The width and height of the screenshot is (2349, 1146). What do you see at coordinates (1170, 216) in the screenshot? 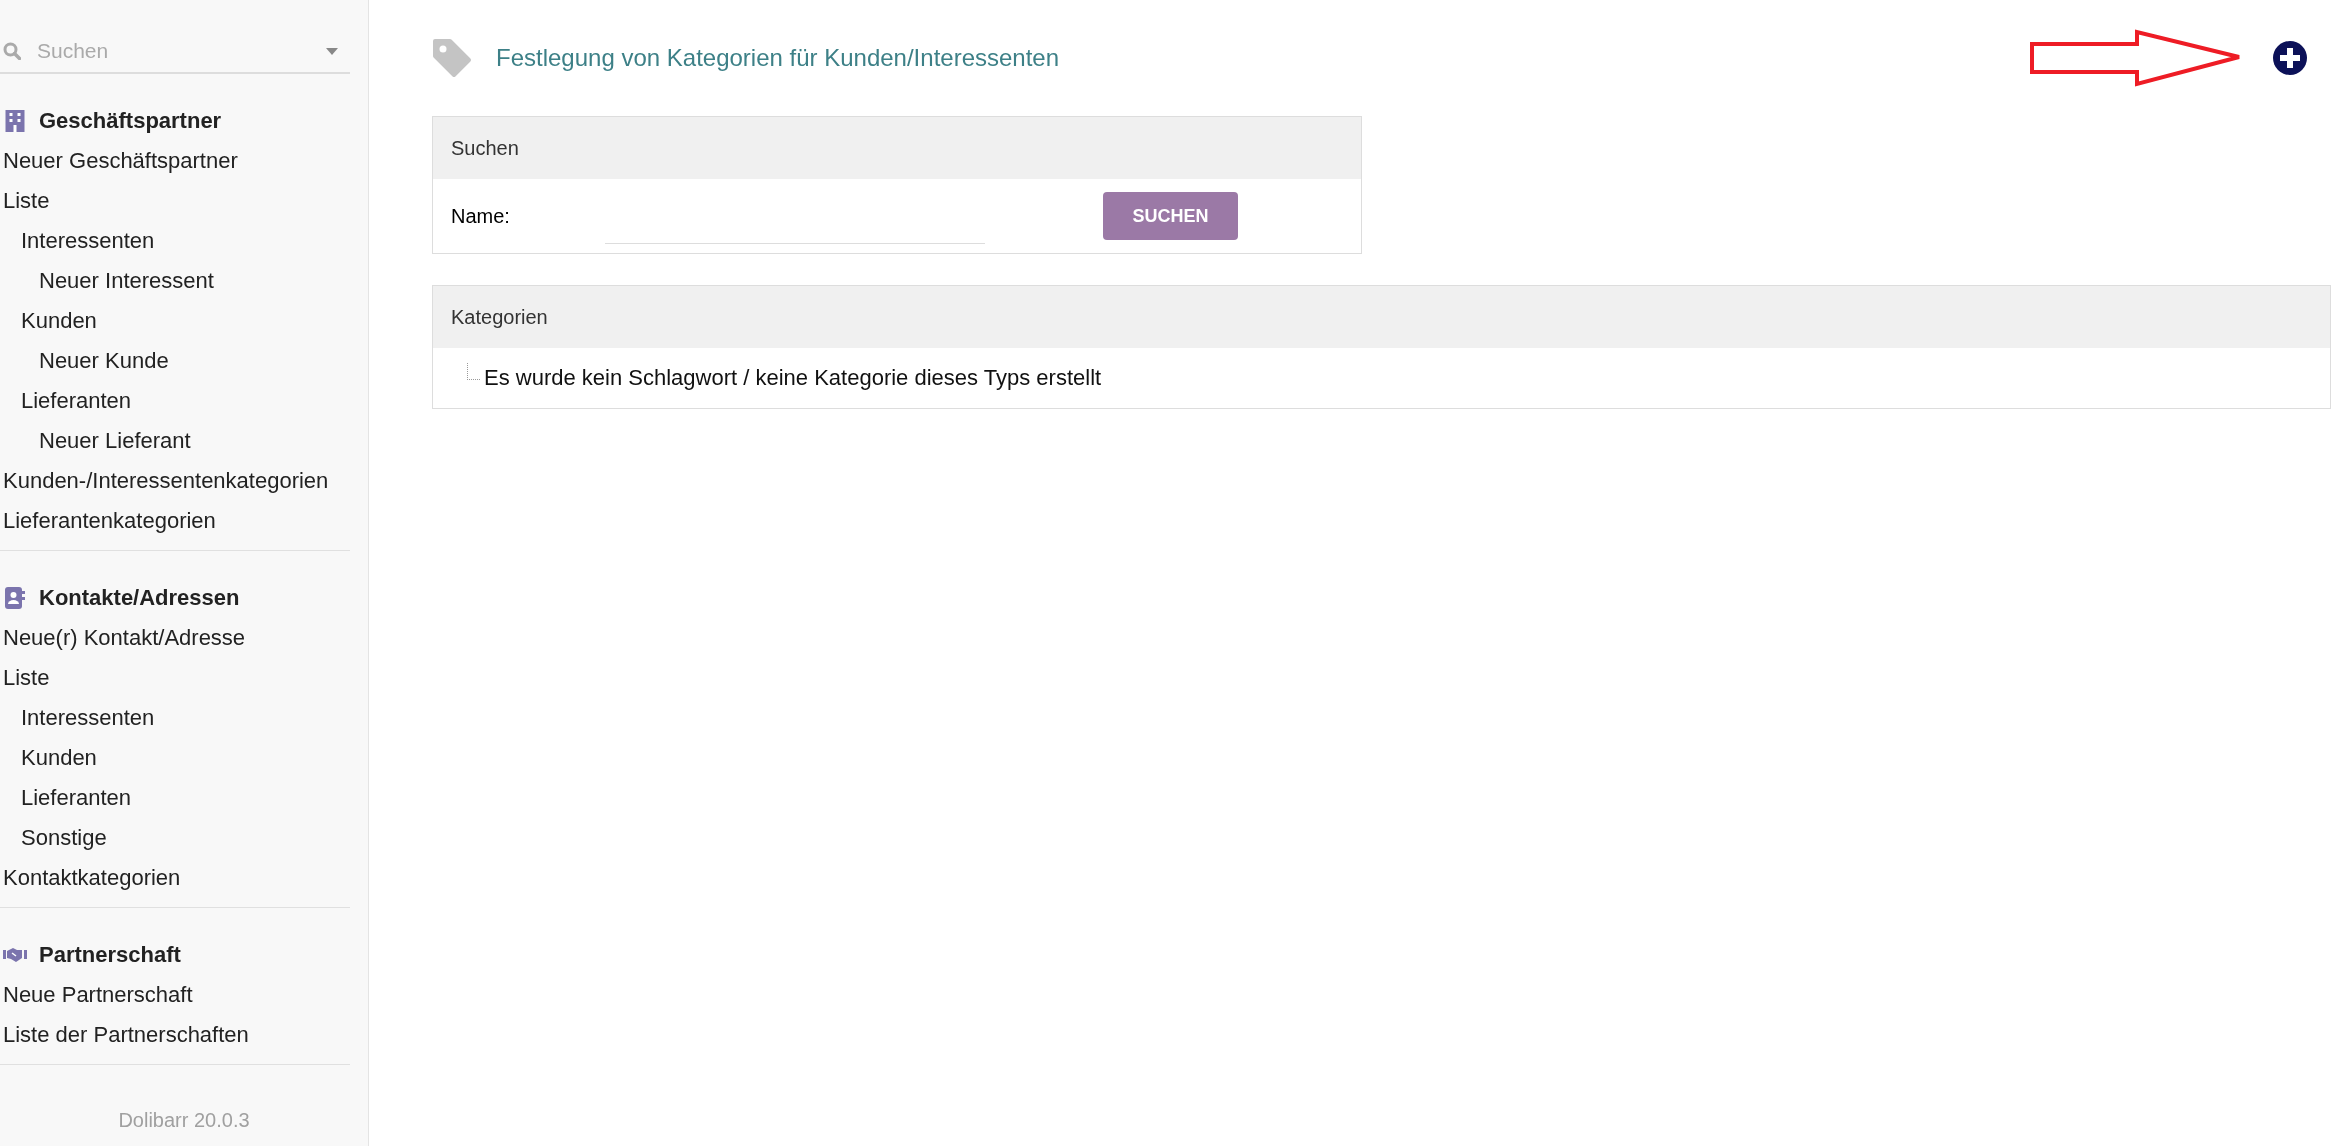
I see `search-button: SUCHEN` at bounding box center [1170, 216].